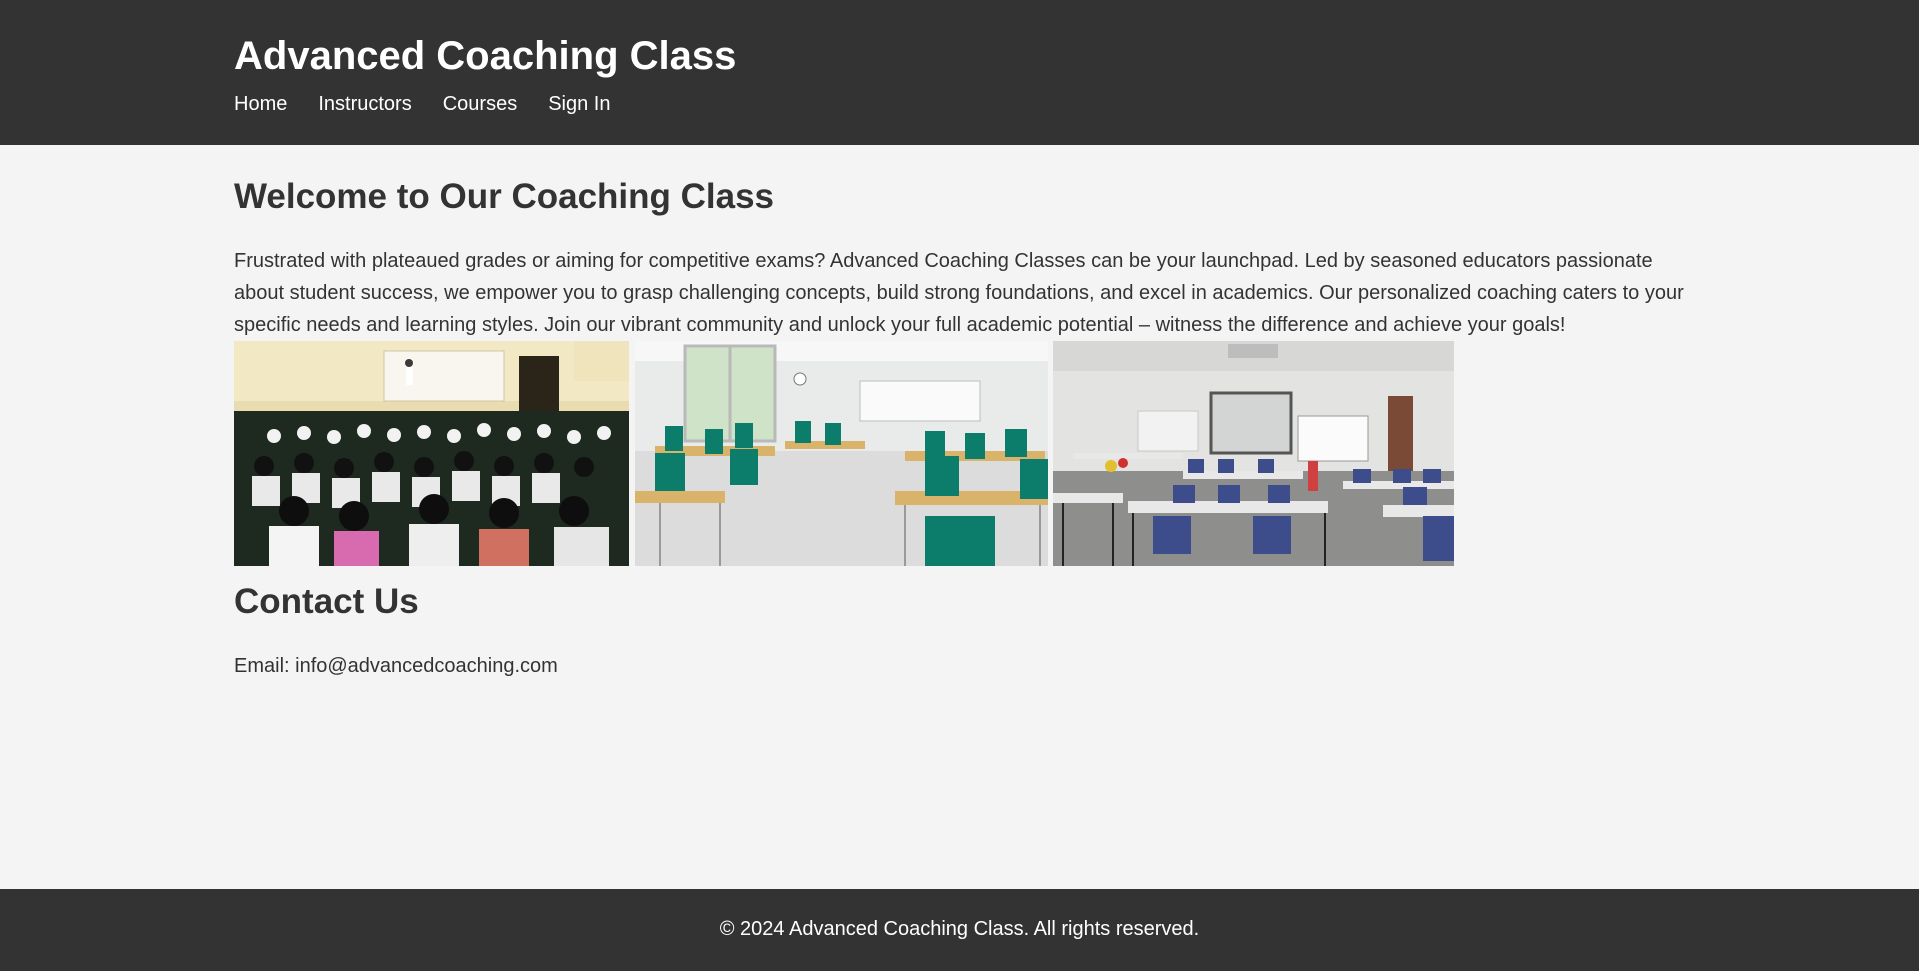 Image resolution: width=1919 pixels, height=971 pixels. Describe the element at coordinates (841, 453) in the screenshot. I see `green-chairs-classroom-photo` at that location.